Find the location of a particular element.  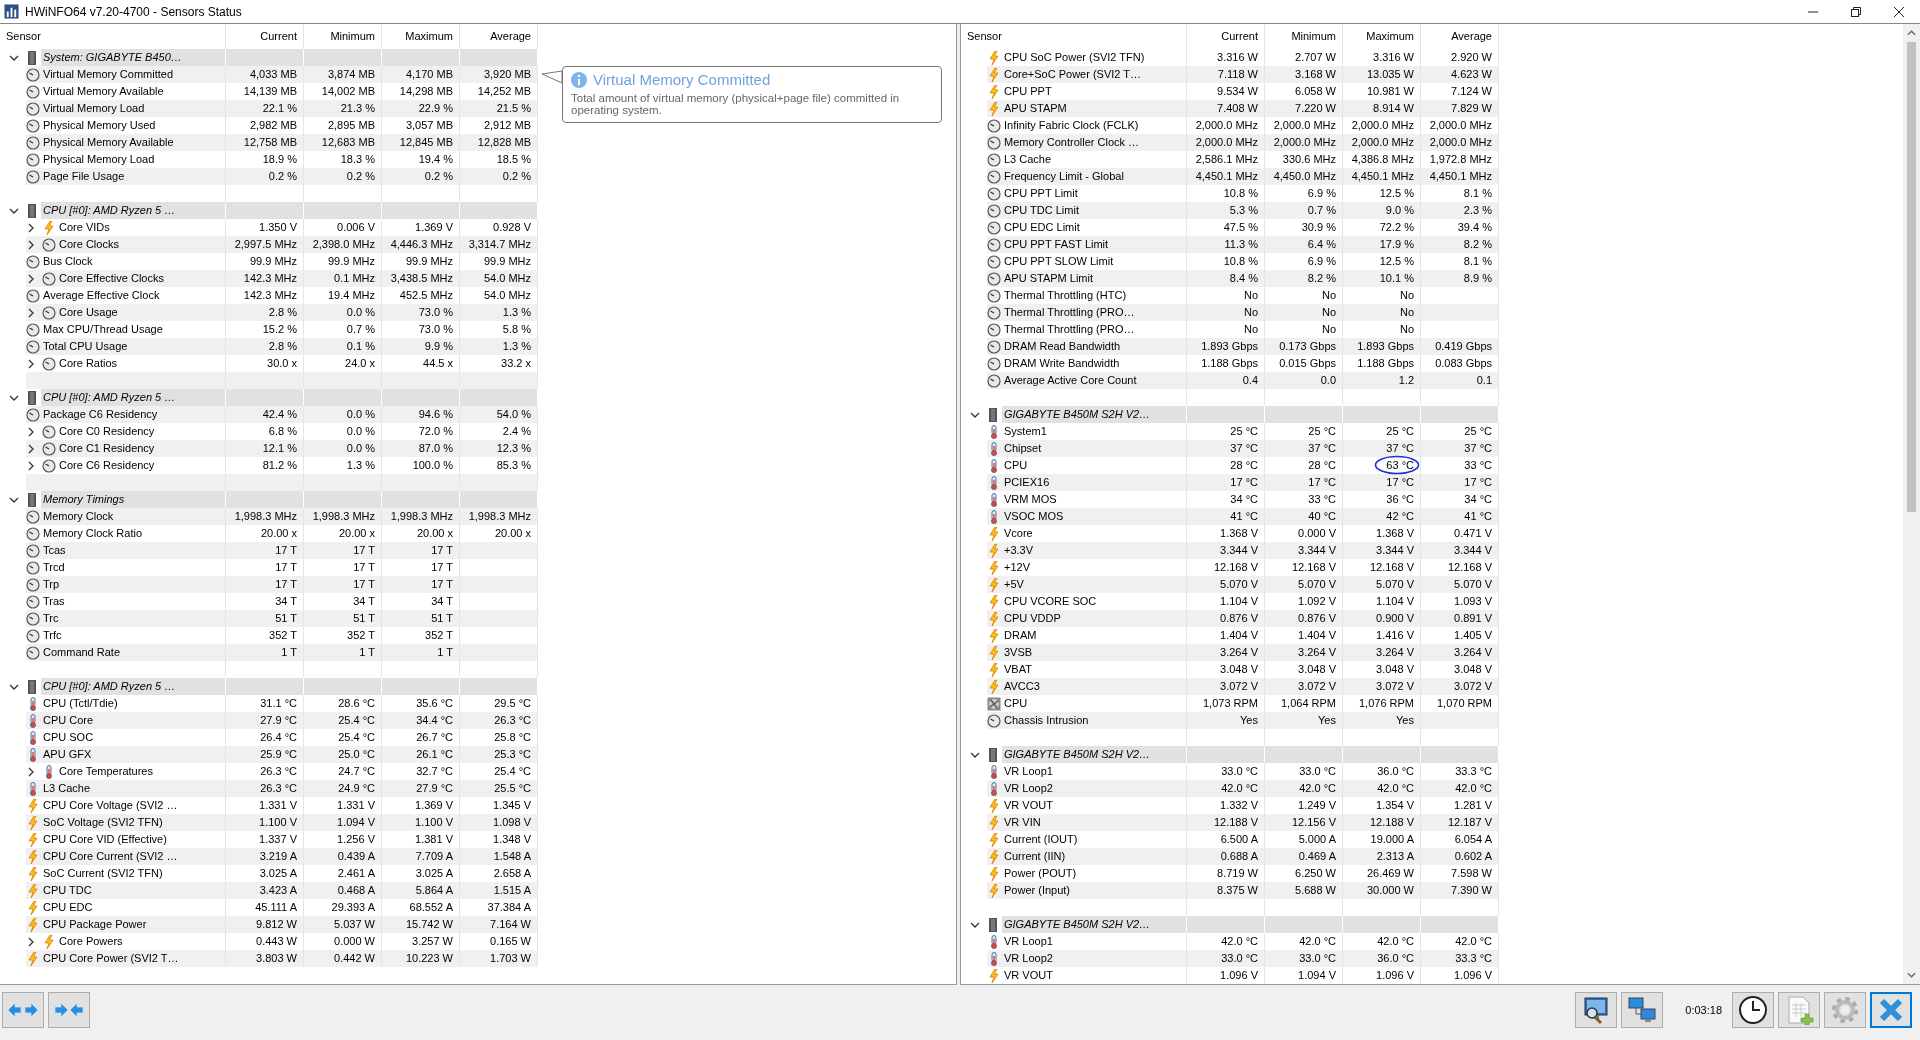

sensor-value: 81.2 % is located at coordinates (279, 465).